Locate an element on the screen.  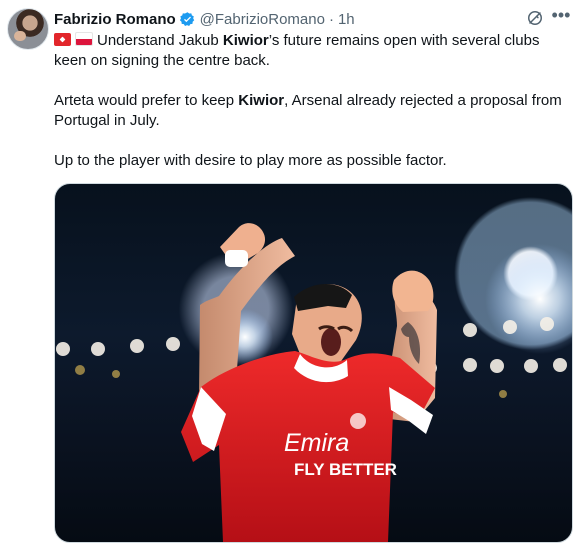
verified-badge-icon is located at coordinates (186, 18).